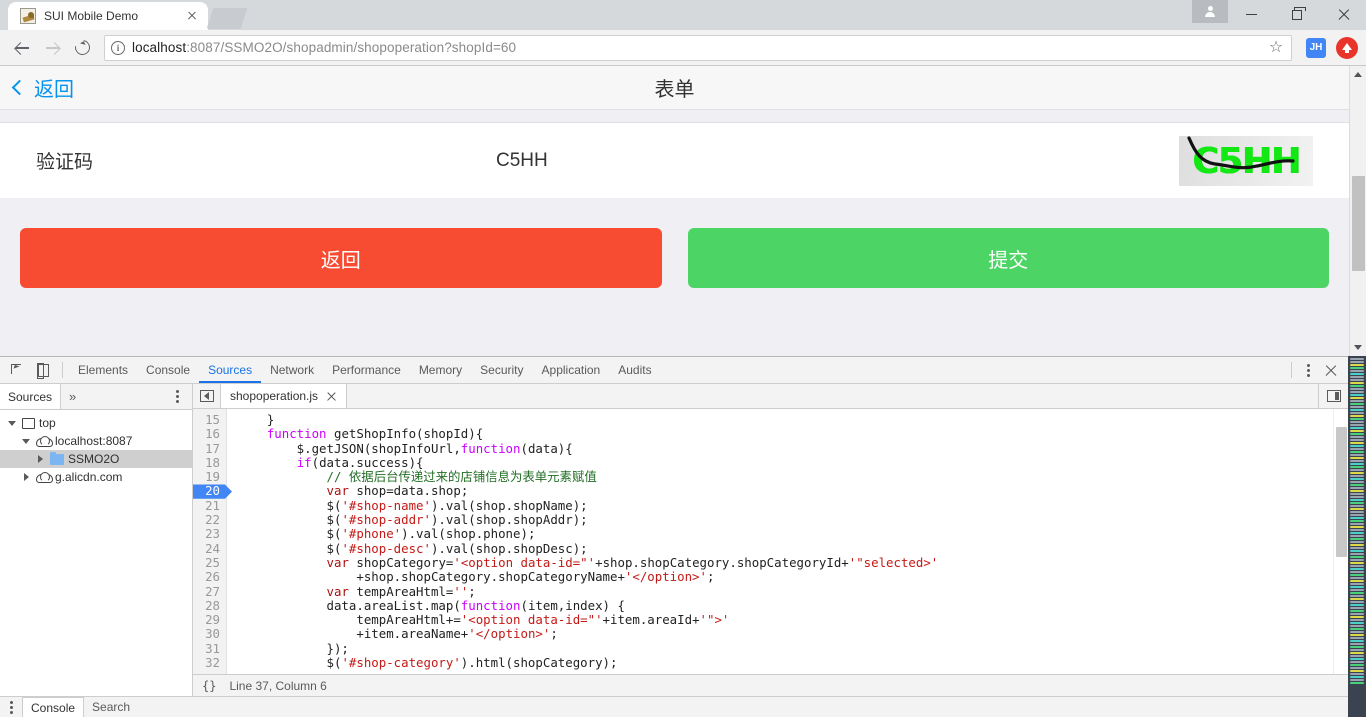 This screenshot has width=1366, height=717. I want to click on line-number: 20, so click(209, 491).